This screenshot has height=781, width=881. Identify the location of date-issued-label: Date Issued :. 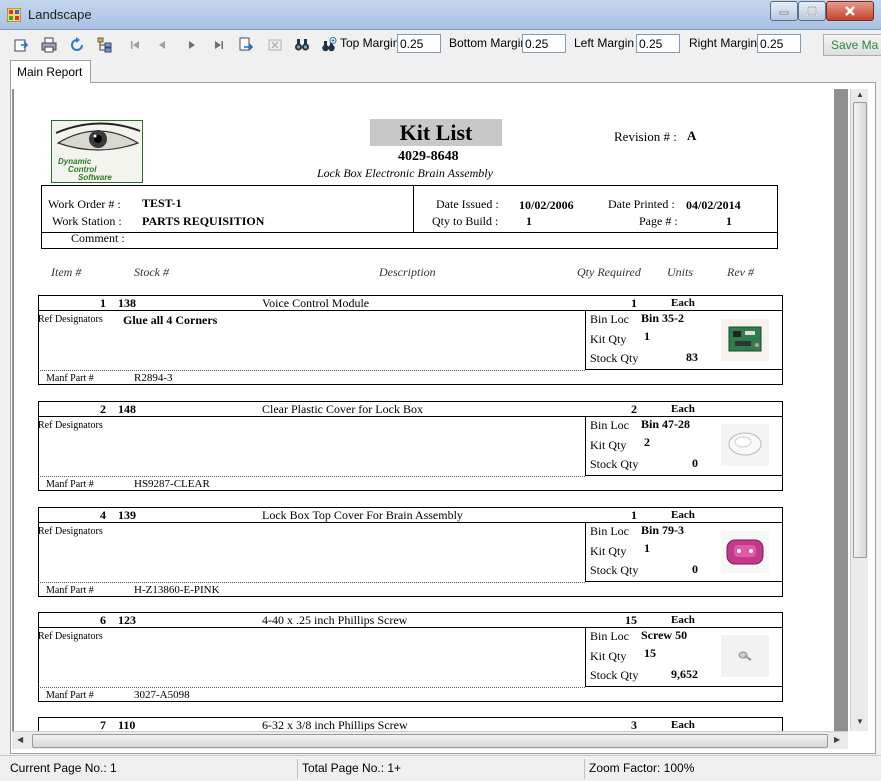
(467, 204).